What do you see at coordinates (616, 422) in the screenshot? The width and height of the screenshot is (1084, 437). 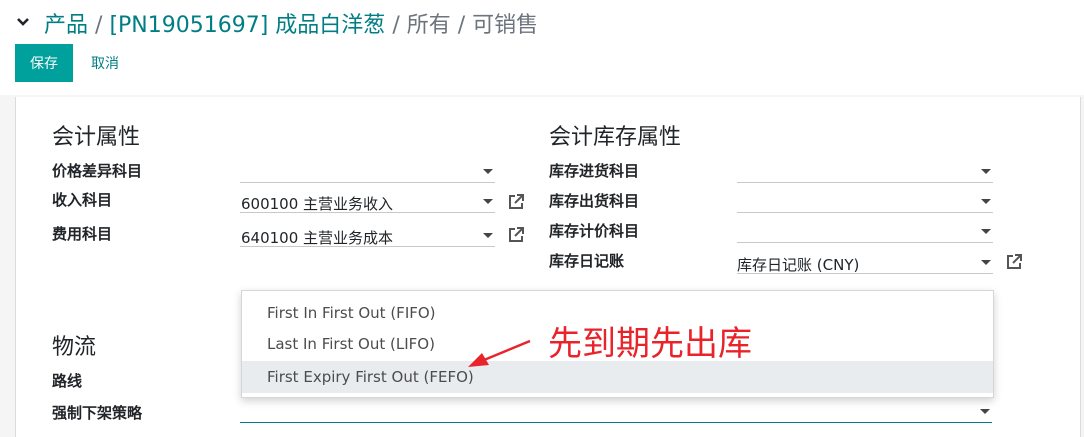 I see `removal-strategy-underline` at bounding box center [616, 422].